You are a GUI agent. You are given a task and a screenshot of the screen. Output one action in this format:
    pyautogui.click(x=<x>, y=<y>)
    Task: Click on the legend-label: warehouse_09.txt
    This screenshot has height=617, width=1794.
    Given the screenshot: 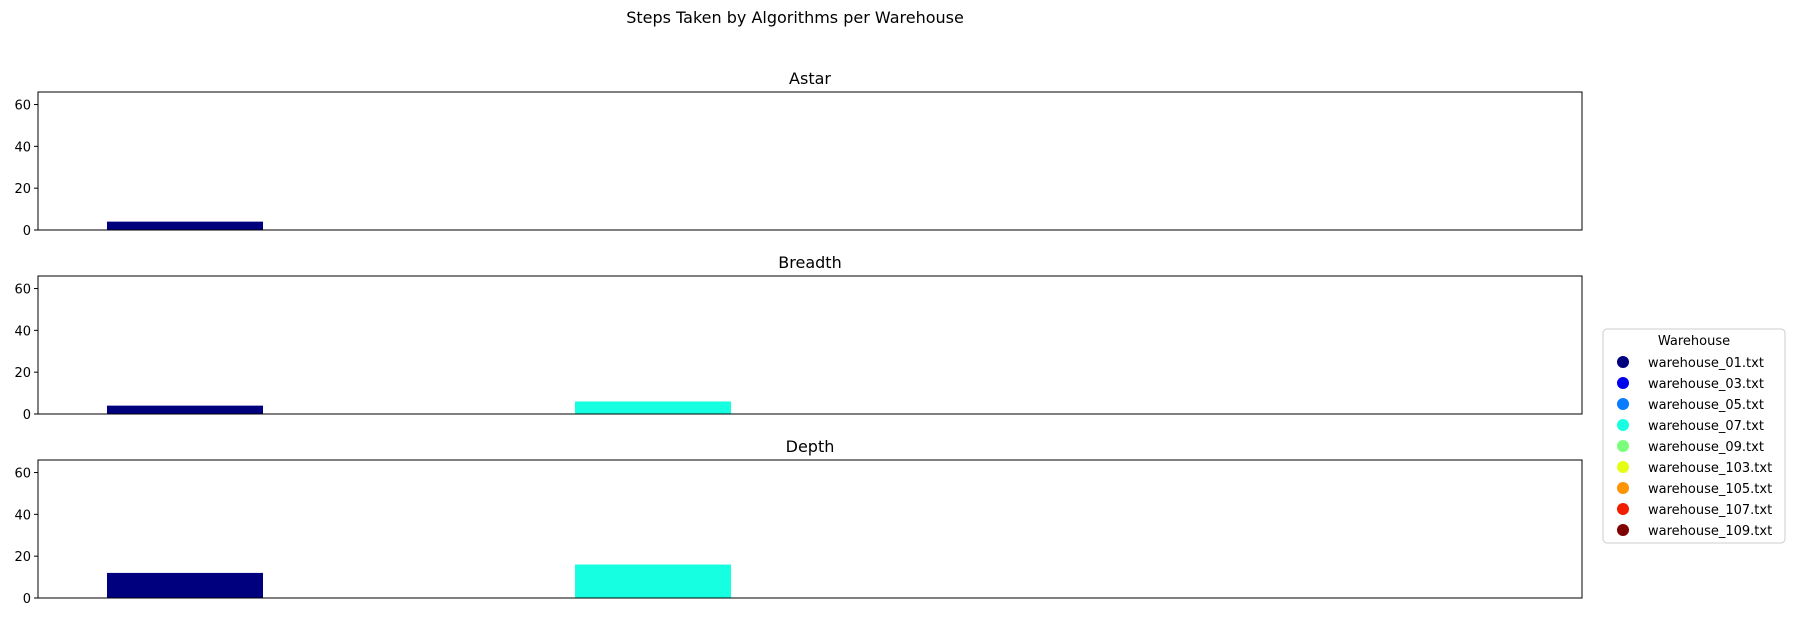 What is the action you would take?
    pyautogui.click(x=1706, y=447)
    